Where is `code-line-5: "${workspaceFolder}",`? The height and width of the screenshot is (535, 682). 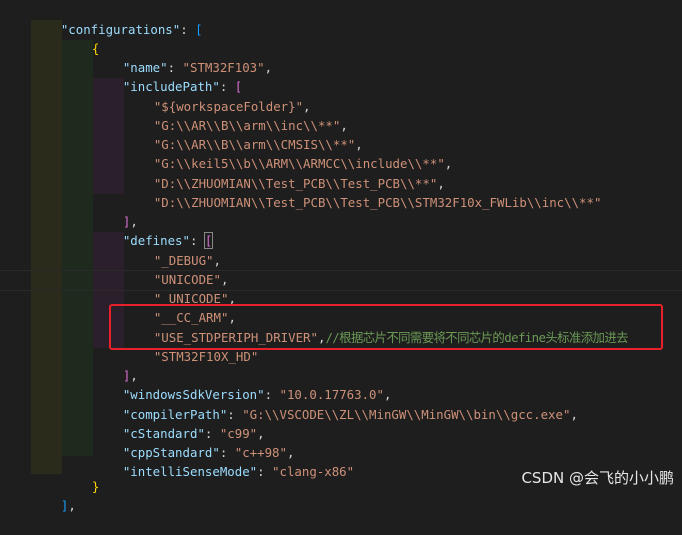 code-line-5: "${workspaceFolder}", is located at coordinates (217, 96).